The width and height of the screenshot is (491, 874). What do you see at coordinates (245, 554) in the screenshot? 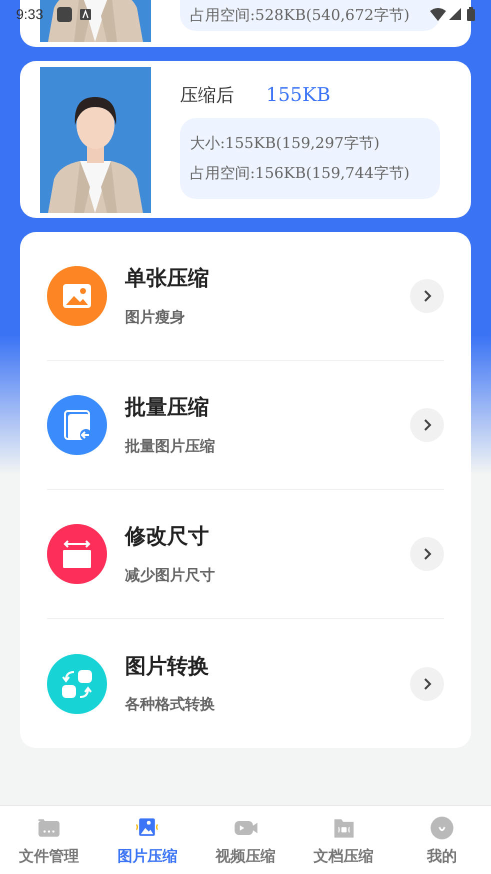
I see `tool-item: 修改尺寸 减少图片尺寸` at bounding box center [245, 554].